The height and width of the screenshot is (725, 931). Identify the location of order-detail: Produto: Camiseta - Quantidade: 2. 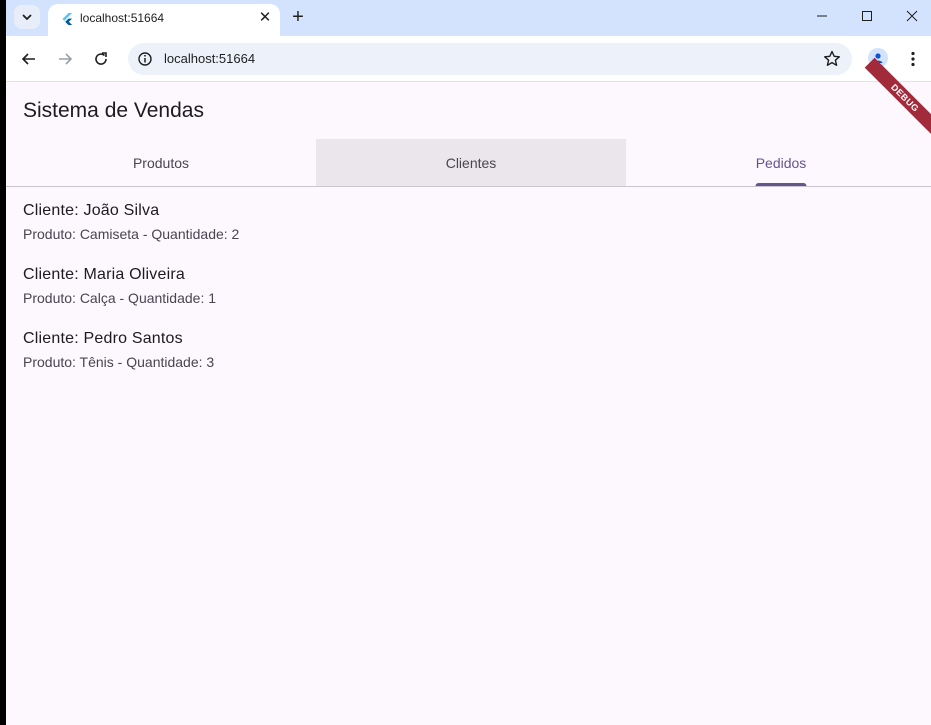
(131, 234).